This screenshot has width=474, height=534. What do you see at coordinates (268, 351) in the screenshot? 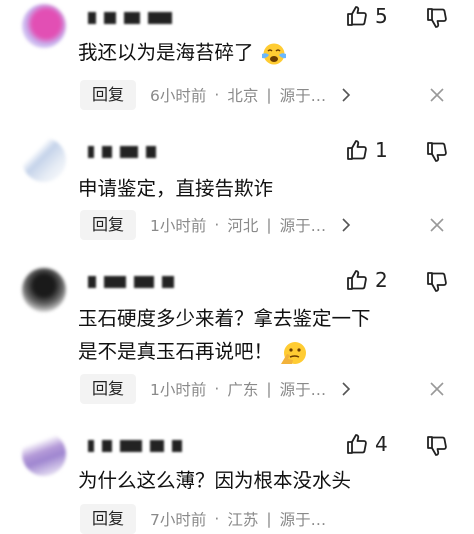
I see `comment-text-line: 是不是真玉石再说吧！` at bounding box center [268, 351].